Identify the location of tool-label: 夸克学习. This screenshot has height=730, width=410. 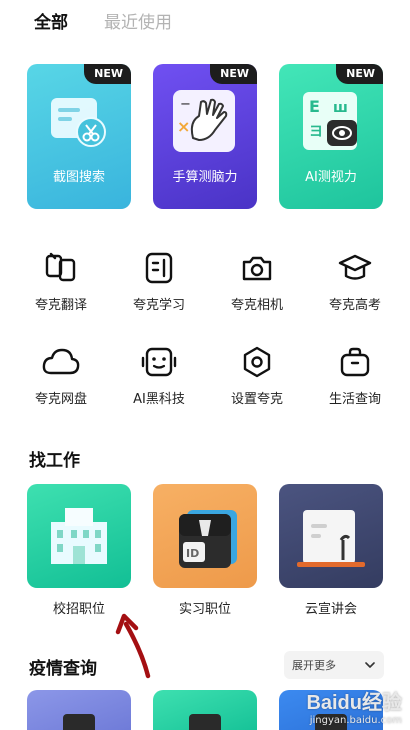
(158, 305).